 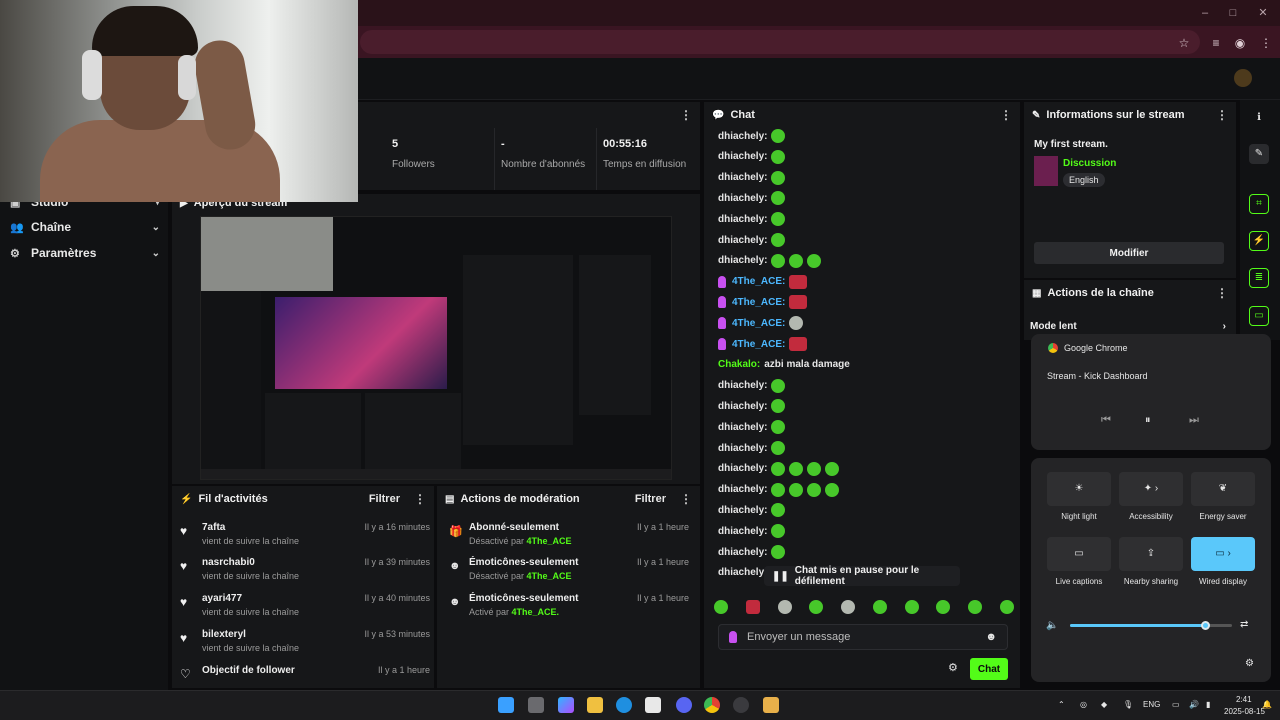 I want to click on task-view-icon, so click(x=536, y=705).